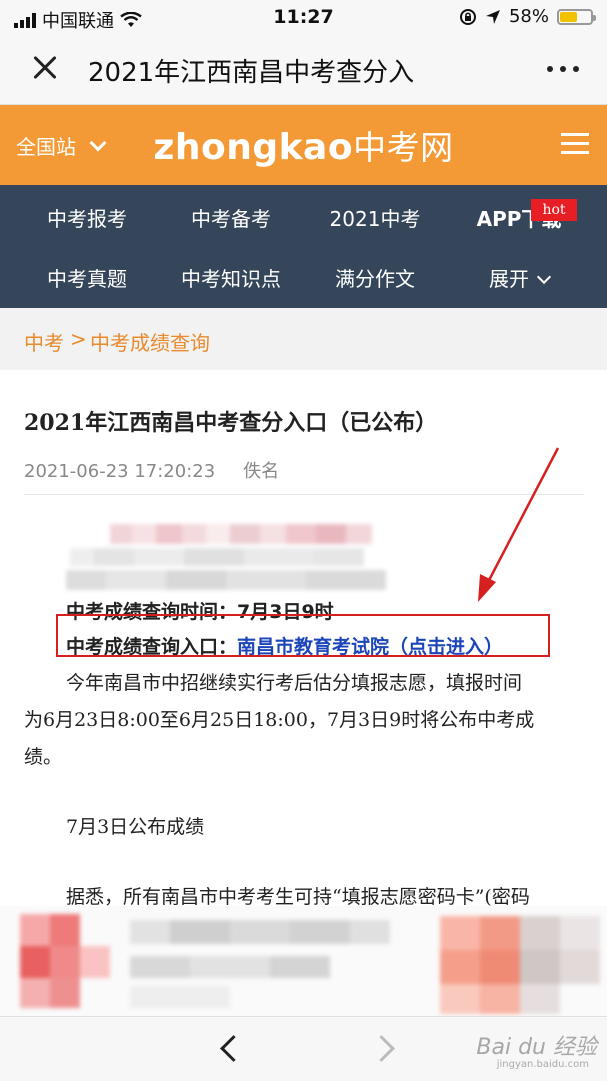 The height and width of the screenshot is (1081, 607). Describe the element at coordinates (43, 757) in the screenshot. I see `paragraph-1-line-3: 绩。` at that location.